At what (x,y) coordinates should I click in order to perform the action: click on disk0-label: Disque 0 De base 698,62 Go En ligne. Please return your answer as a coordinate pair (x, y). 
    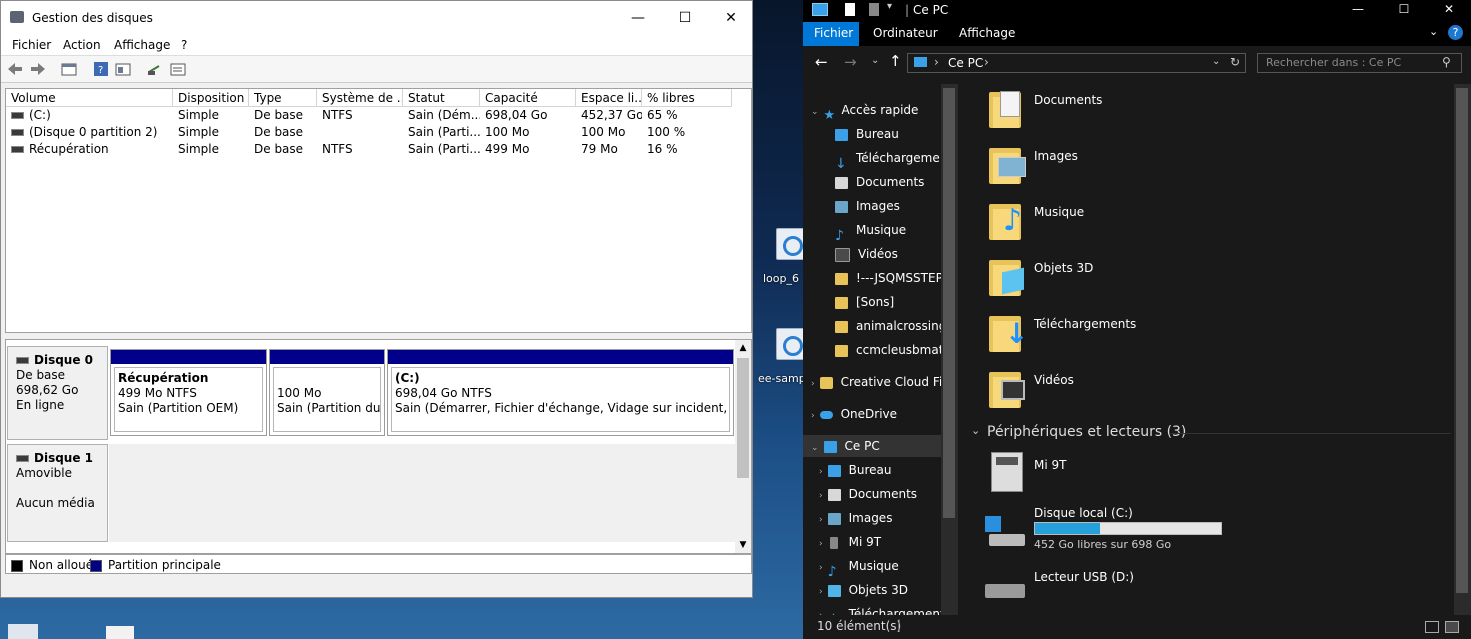
    Looking at the image, I should click on (57, 393).